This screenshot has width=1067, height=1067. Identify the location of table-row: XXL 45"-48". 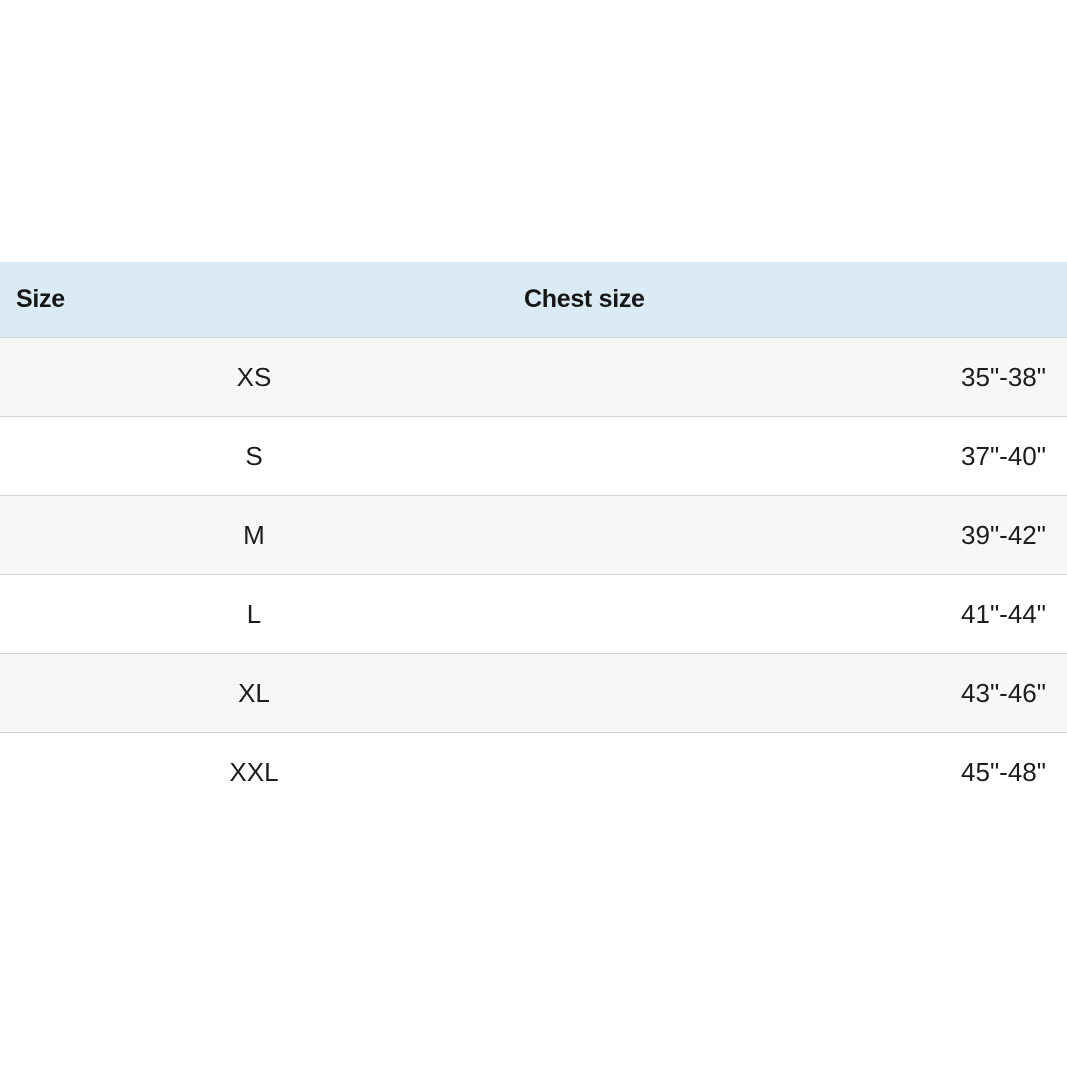
(533, 772).